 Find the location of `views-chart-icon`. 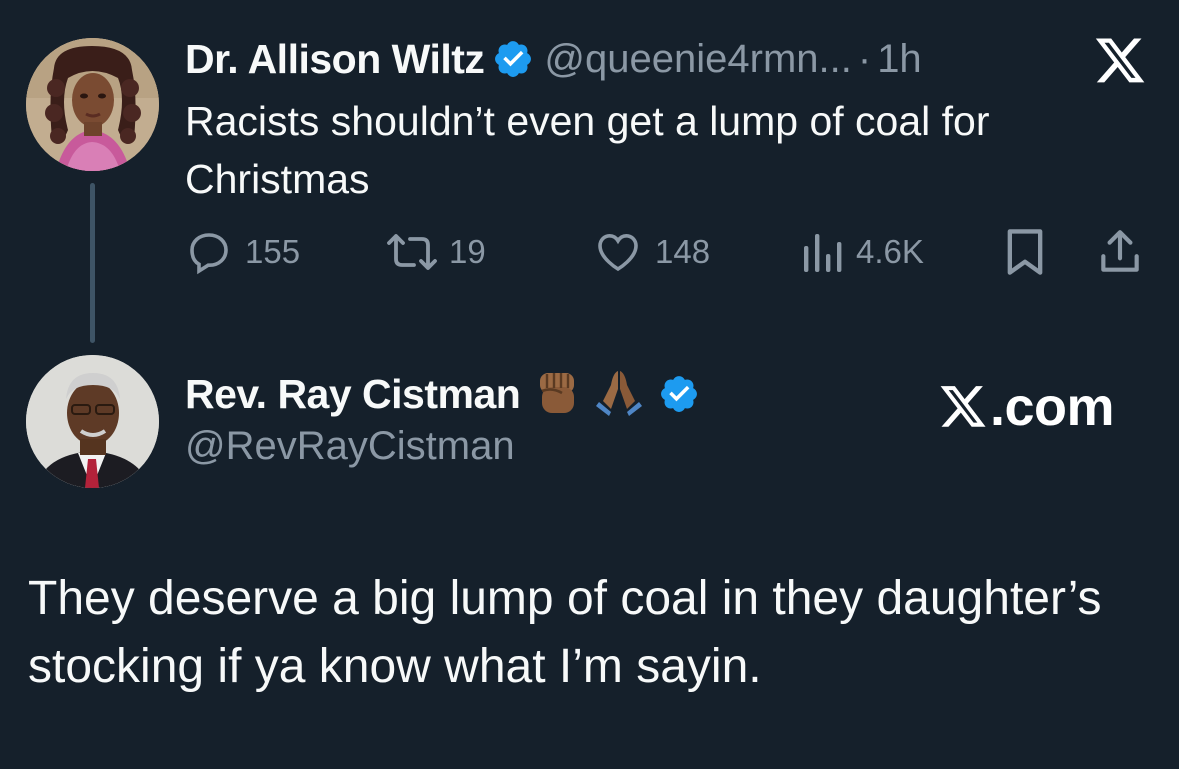

views-chart-icon is located at coordinates (823, 253).